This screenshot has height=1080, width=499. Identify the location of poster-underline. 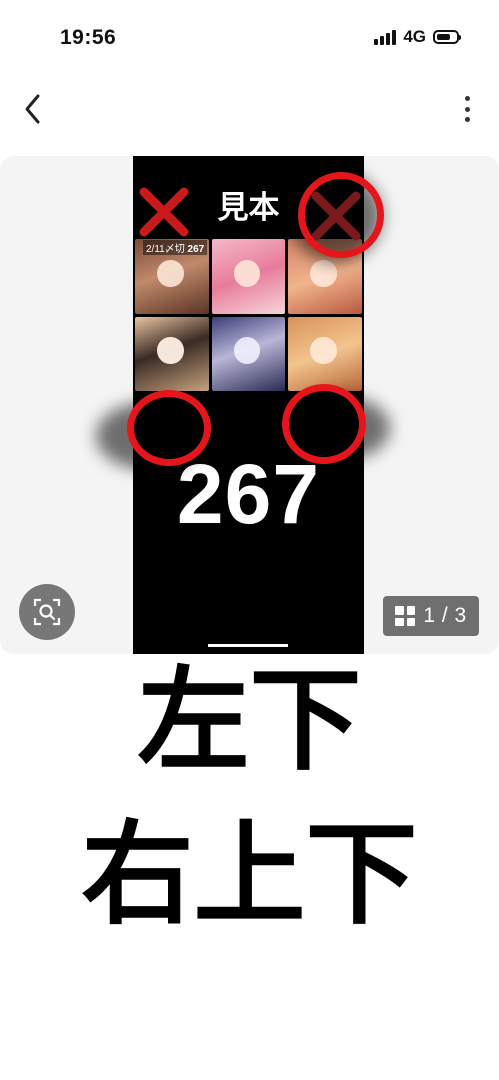
(248, 645).